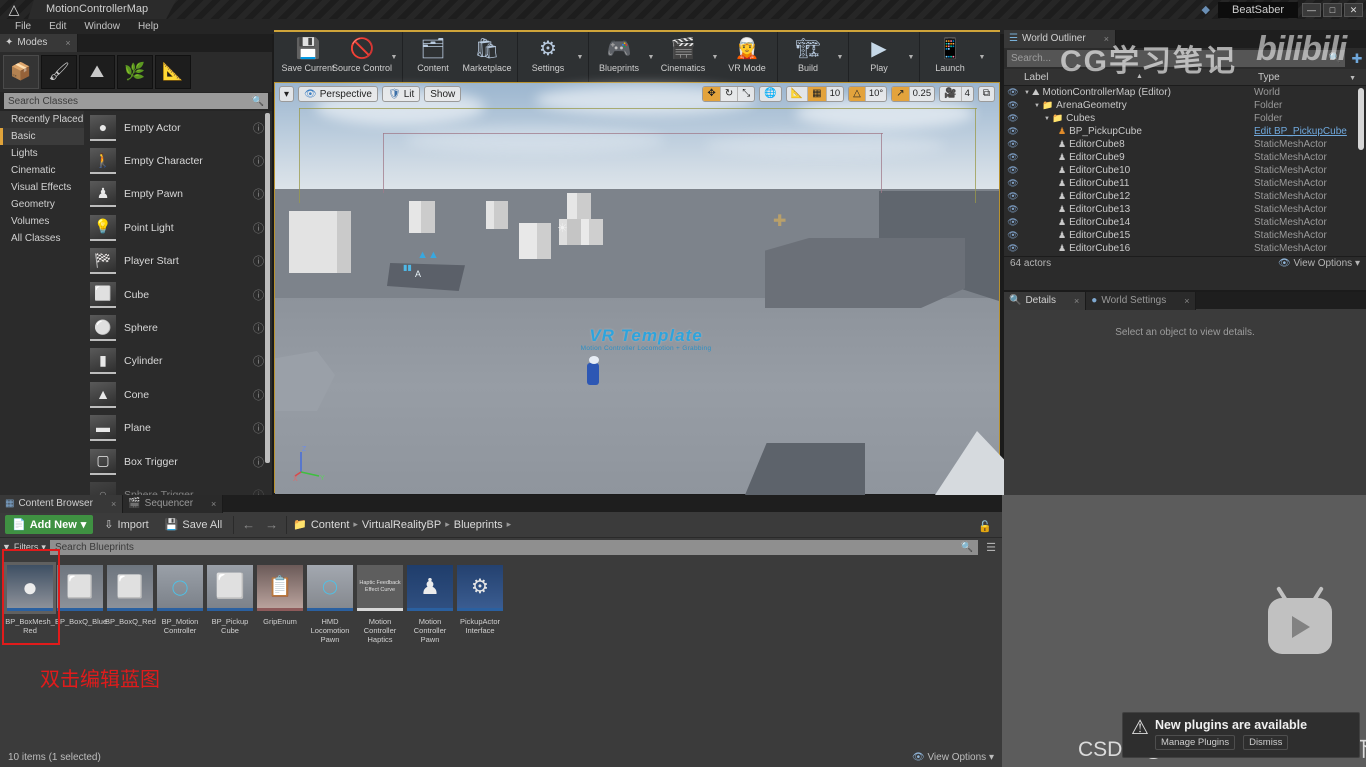  I want to click on save-all-button: 💾 Save All, so click(193, 525).